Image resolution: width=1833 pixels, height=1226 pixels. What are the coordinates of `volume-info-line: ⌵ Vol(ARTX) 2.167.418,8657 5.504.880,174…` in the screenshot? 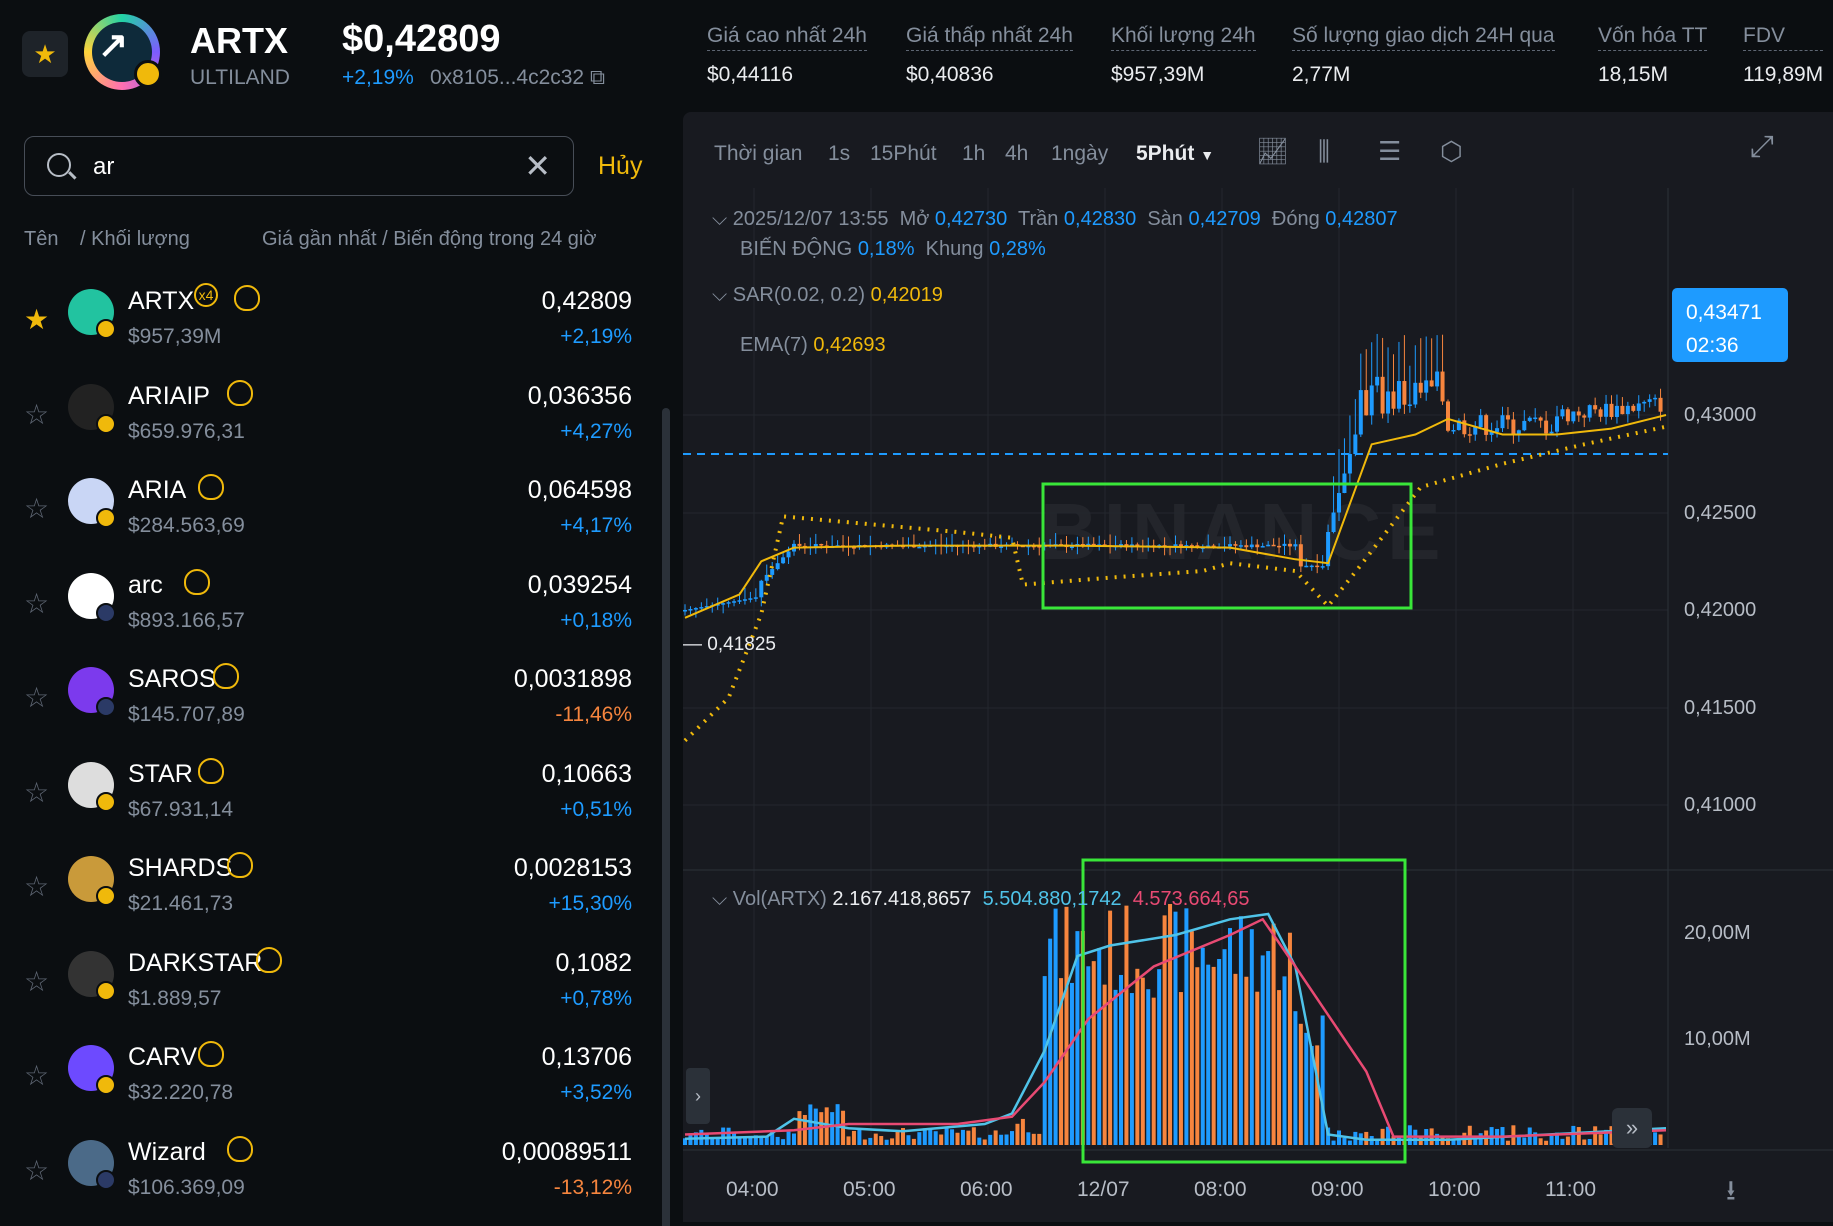 It's located at (981, 899).